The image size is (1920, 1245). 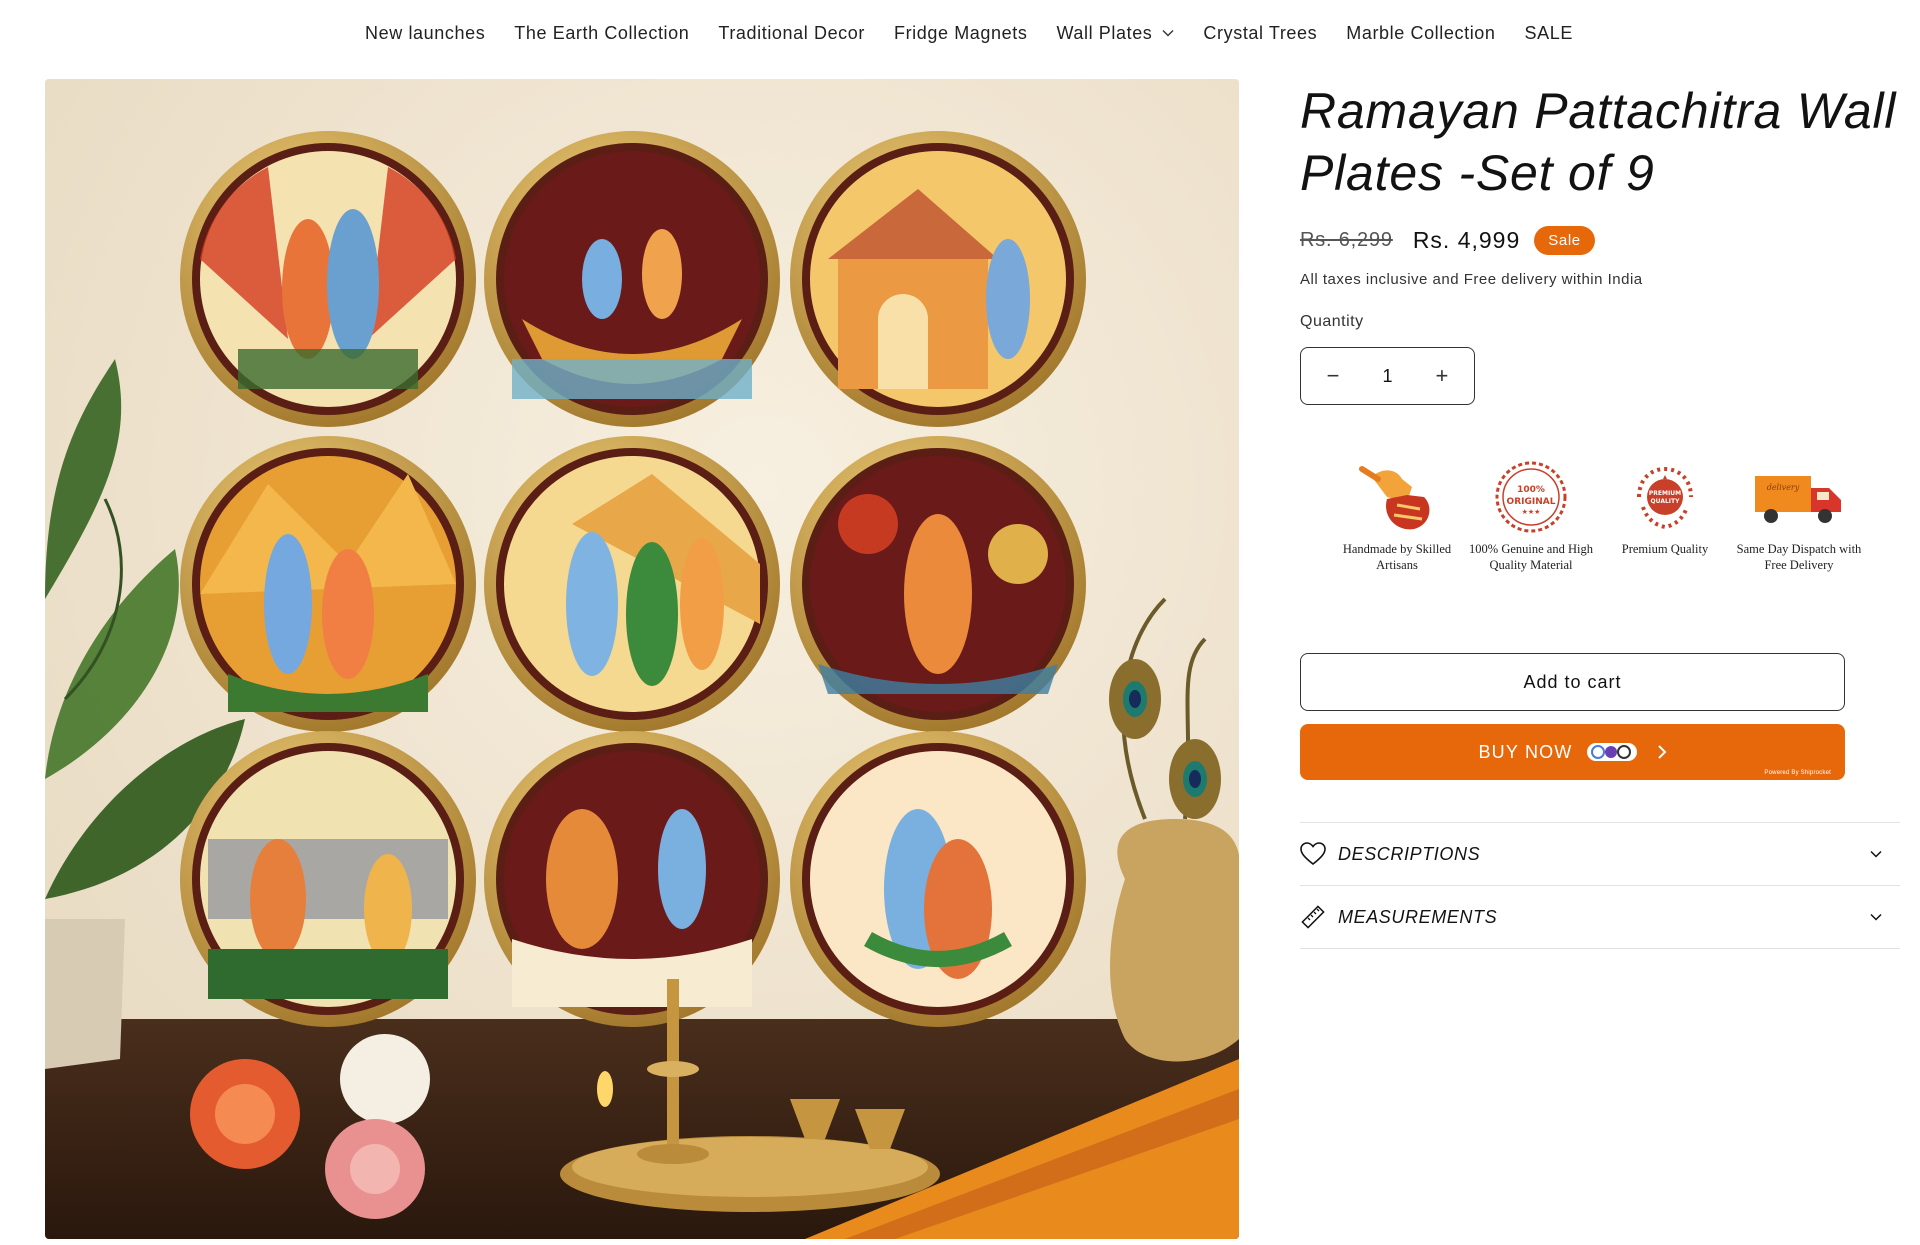 I want to click on quantity-input: 1, so click(x=1387, y=376).